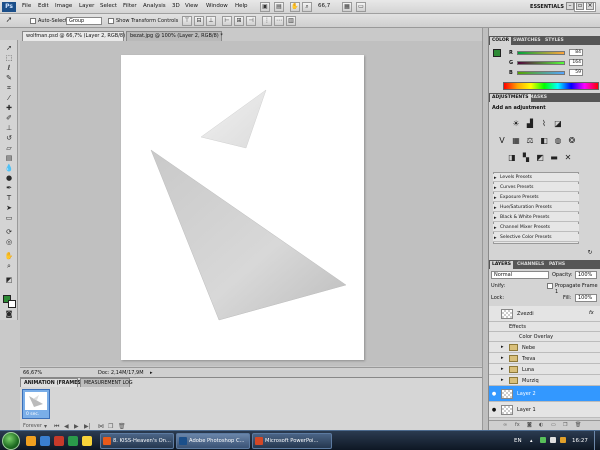 This screenshot has width=600, height=450. What do you see at coordinates (84, 21) in the screenshot?
I see `auto-select-dropdown: Group` at bounding box center [84, 21].